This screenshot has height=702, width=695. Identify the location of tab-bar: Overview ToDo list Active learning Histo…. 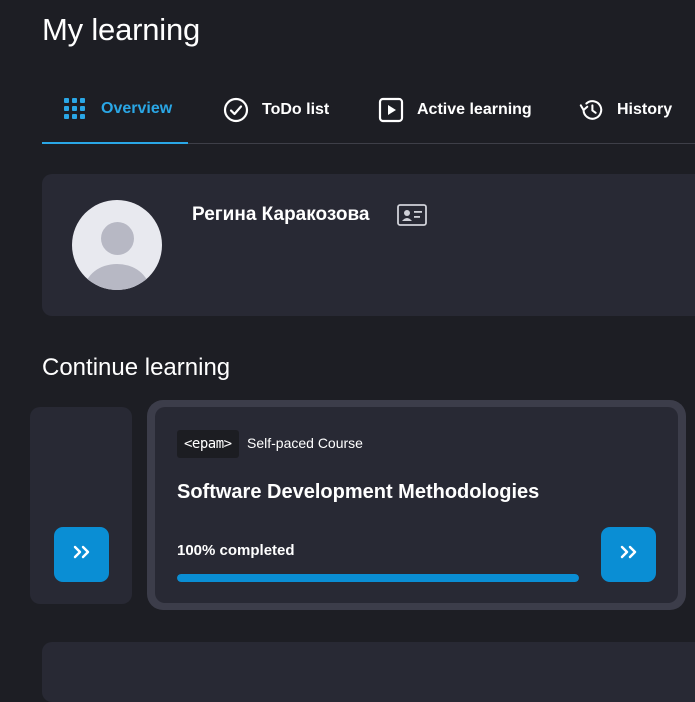
(368, 110).